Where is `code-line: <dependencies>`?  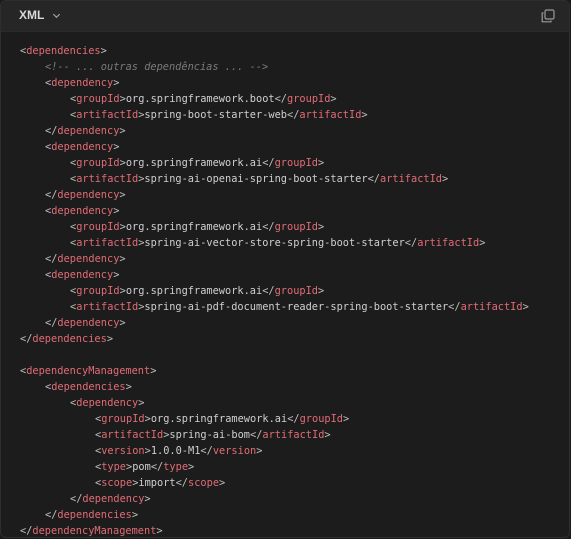 code-line: <dependencies> is located at coordinates (294, 387).